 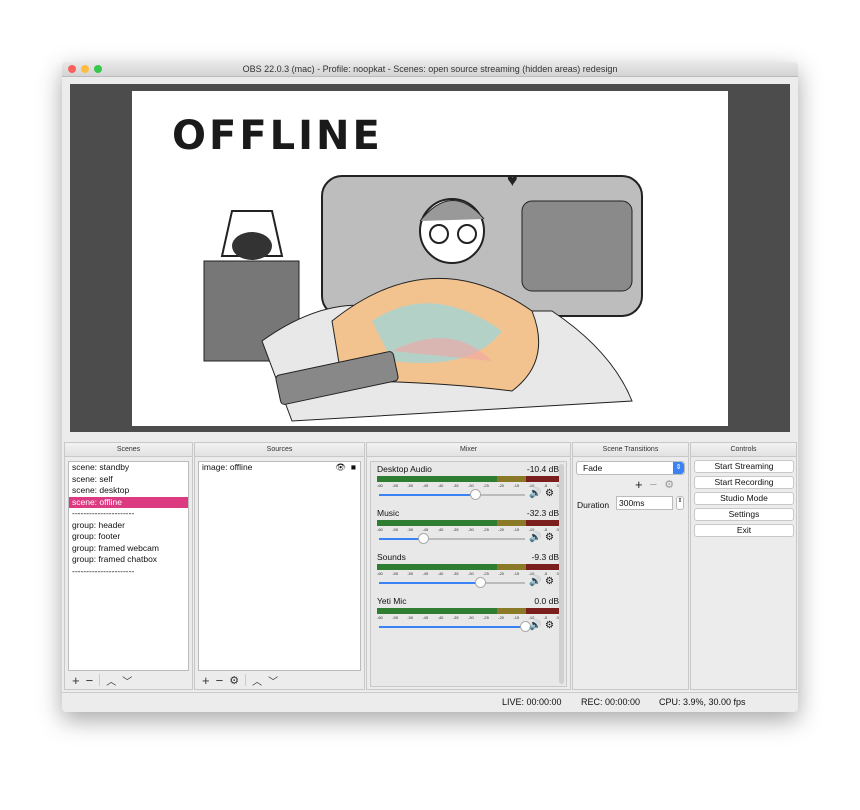 What do you see at coordinates (128, 560) in the screenshot?
I see `scene-item: group: framed chatbox` at bounding box center [128, 560].